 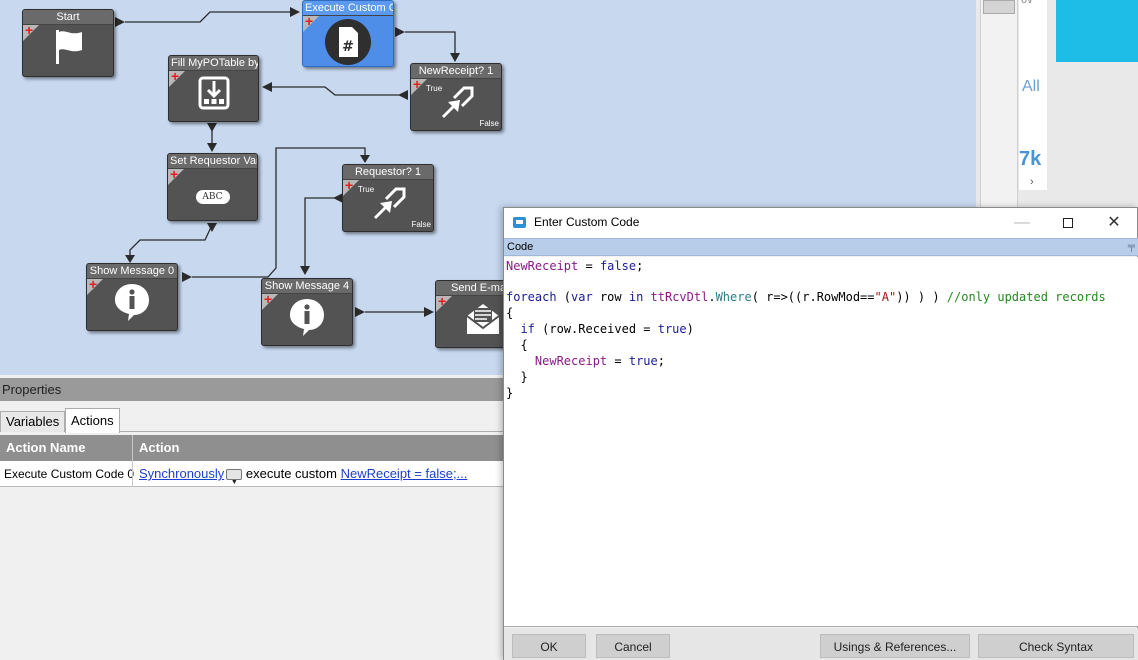 I want to click on workflow-node-start: Start +, so click(x=68, y=43).